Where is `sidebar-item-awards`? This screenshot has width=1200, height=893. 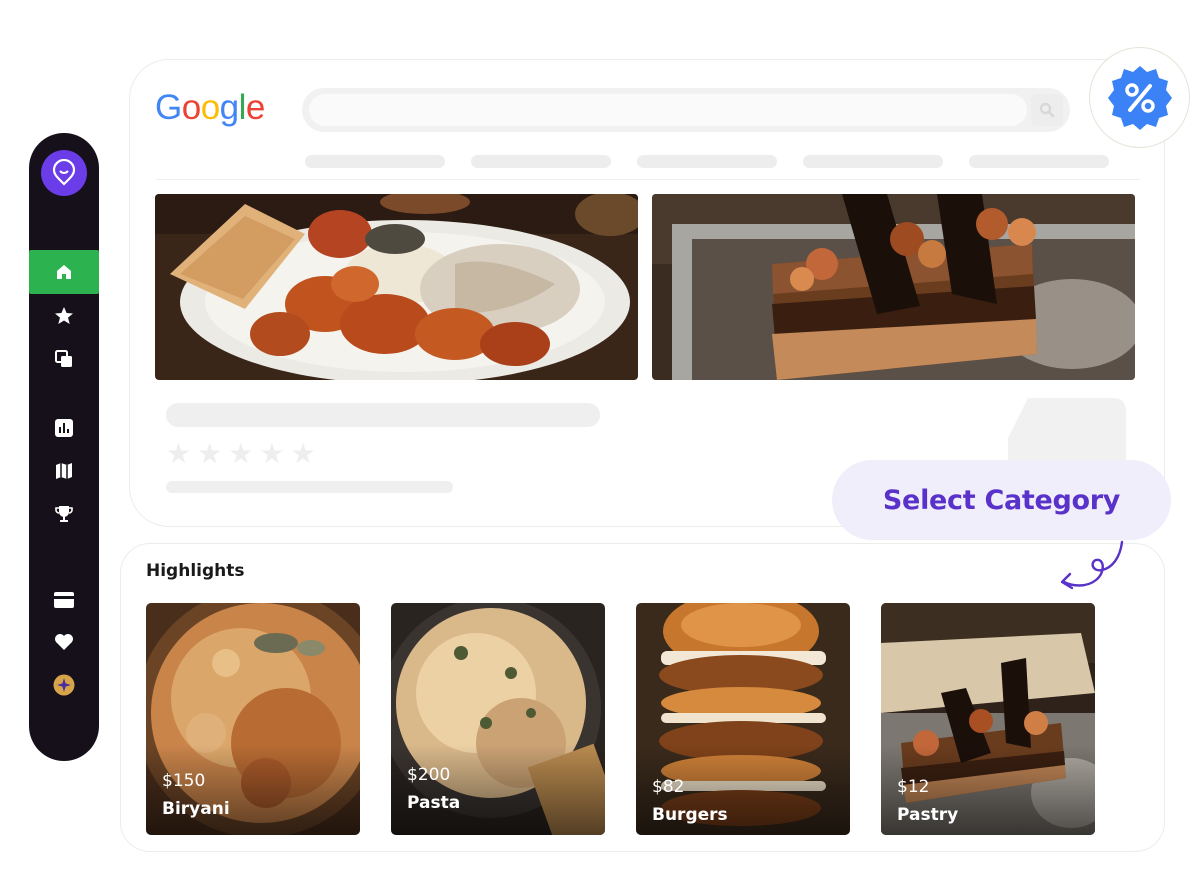
sidebar-item-awards is located at coordinates (64, 514).